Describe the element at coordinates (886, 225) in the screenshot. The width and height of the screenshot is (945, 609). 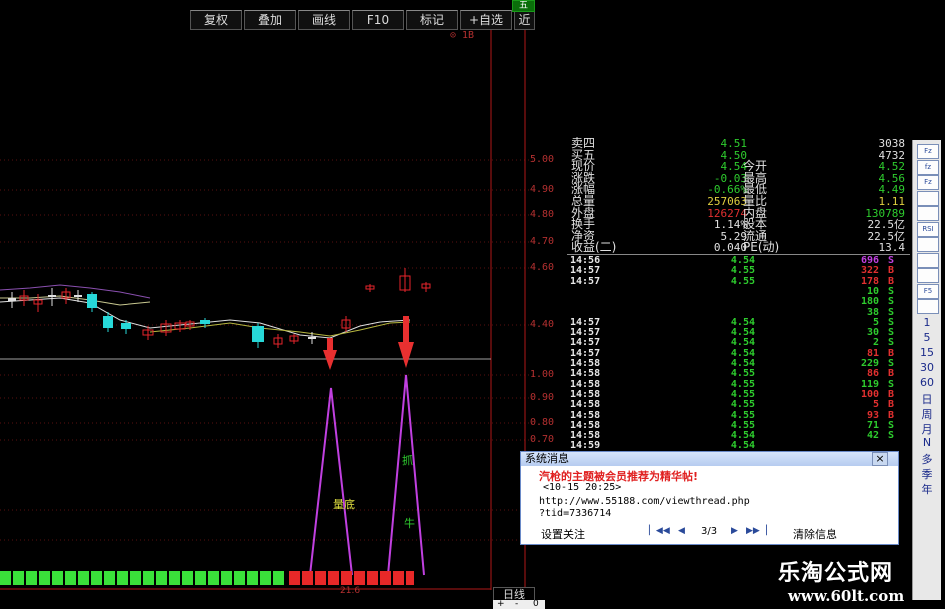
I see `quote-value-2: 22.5亿` at that location.